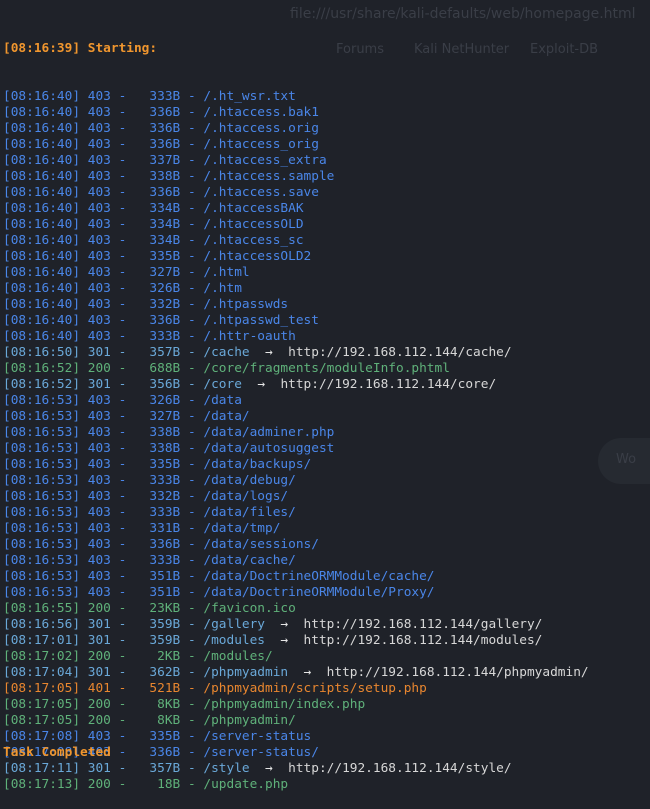 Image resolution: width=650 pixels, height=809 pixels. What do you see at coordinates (246, 304) in the screenshot?
I see `request-path: /.htpasswds` at bounding box center [246, 304].